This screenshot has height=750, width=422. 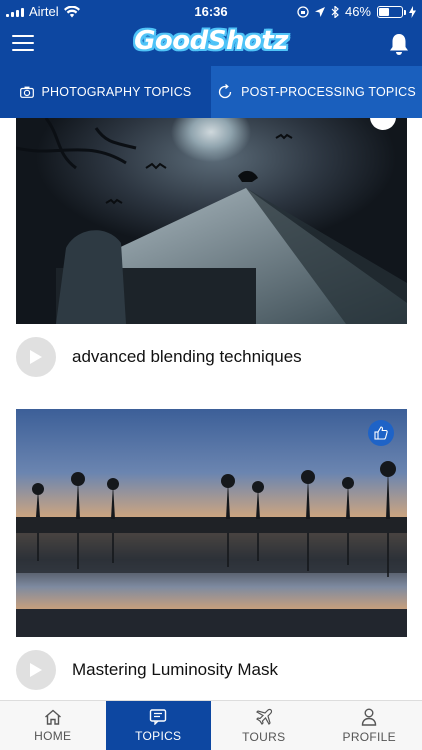 I want to click on refresh-icon, so click(x=225, y=91).